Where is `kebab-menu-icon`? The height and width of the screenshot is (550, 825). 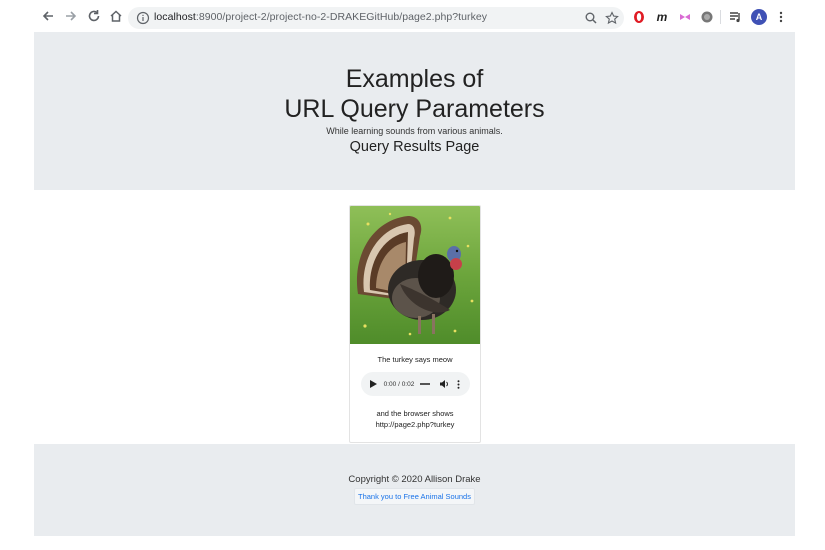 kebab-menu-icon is located at coordinates (781, 17).